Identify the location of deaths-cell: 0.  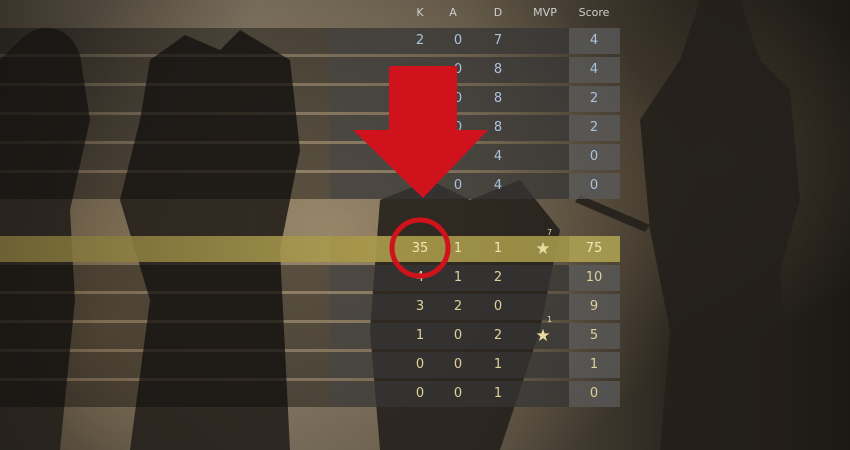
(498, 306).